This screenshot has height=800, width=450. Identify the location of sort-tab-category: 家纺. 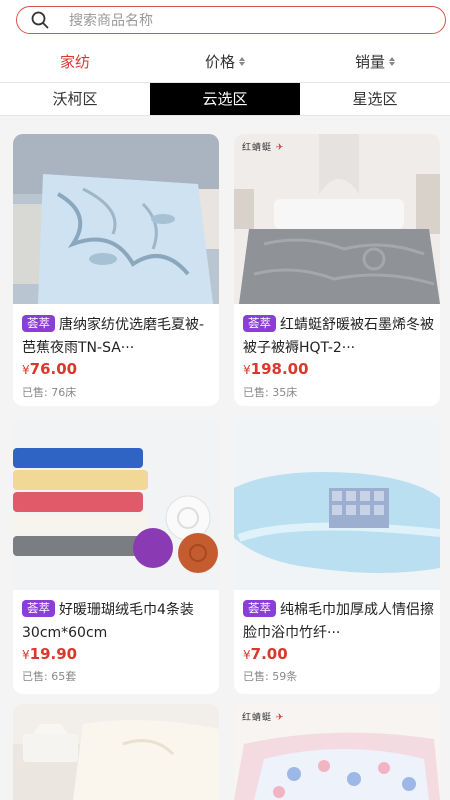
(75, 61).